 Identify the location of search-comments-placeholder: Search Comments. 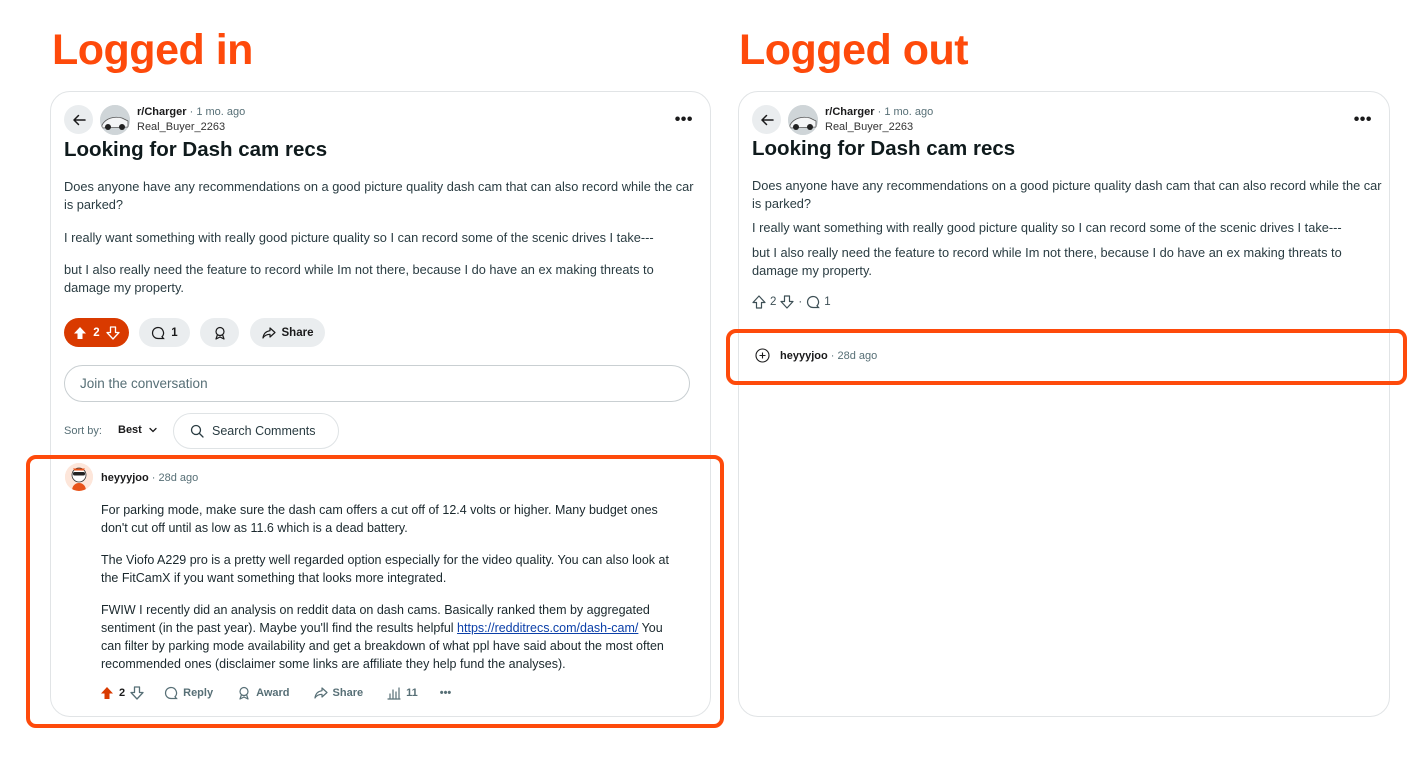
(264, 431).